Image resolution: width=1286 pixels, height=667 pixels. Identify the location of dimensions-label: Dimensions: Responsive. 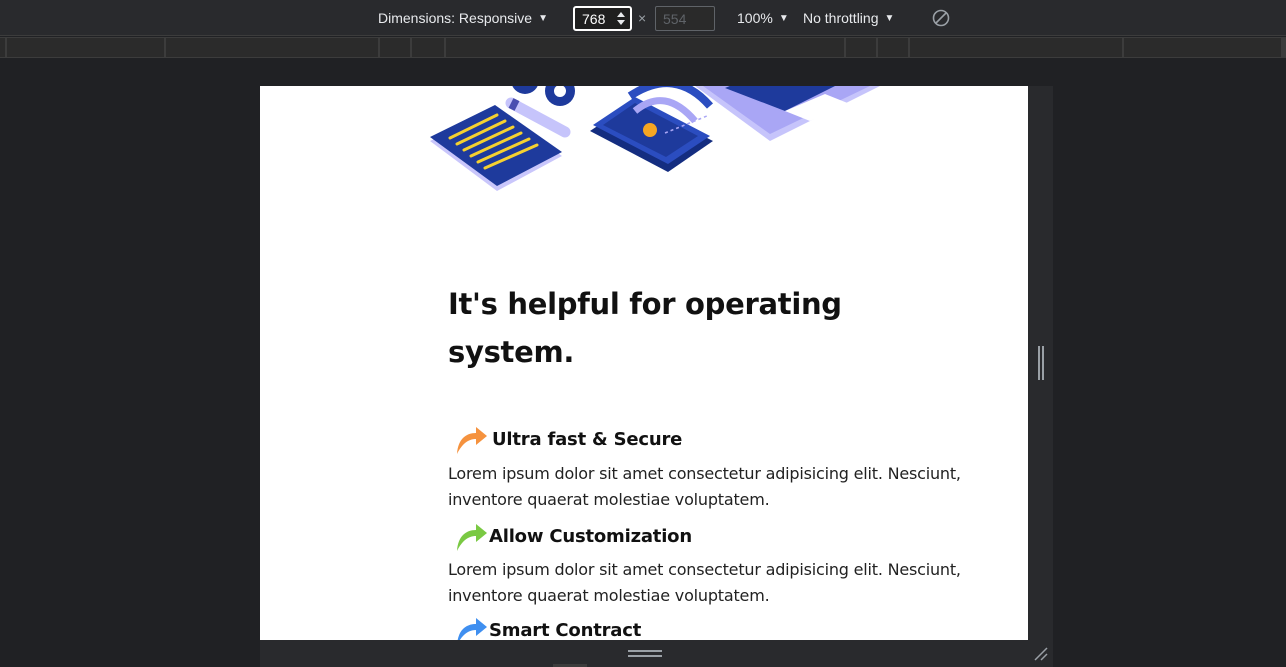
(455, 18).